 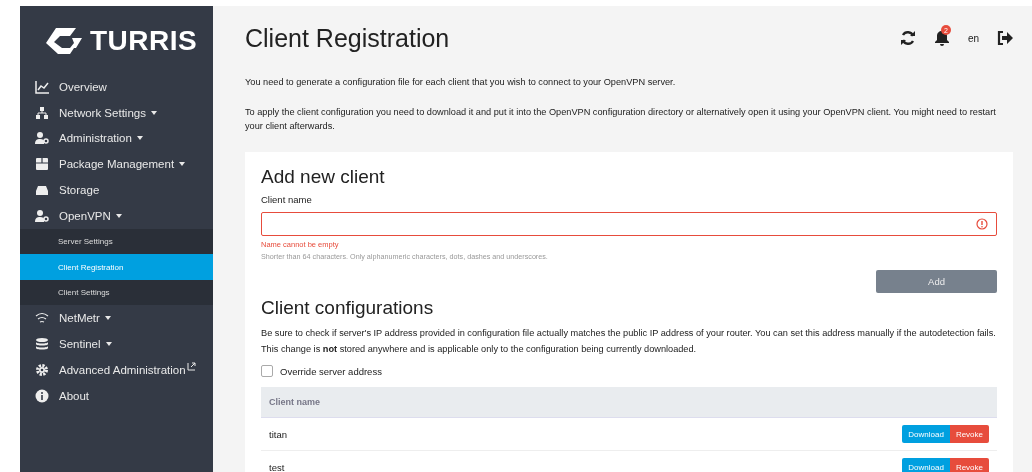 What do you see at coordinates (982, 224) in the screenshot?
I see `error-icon` at bounding box center [982, 224].